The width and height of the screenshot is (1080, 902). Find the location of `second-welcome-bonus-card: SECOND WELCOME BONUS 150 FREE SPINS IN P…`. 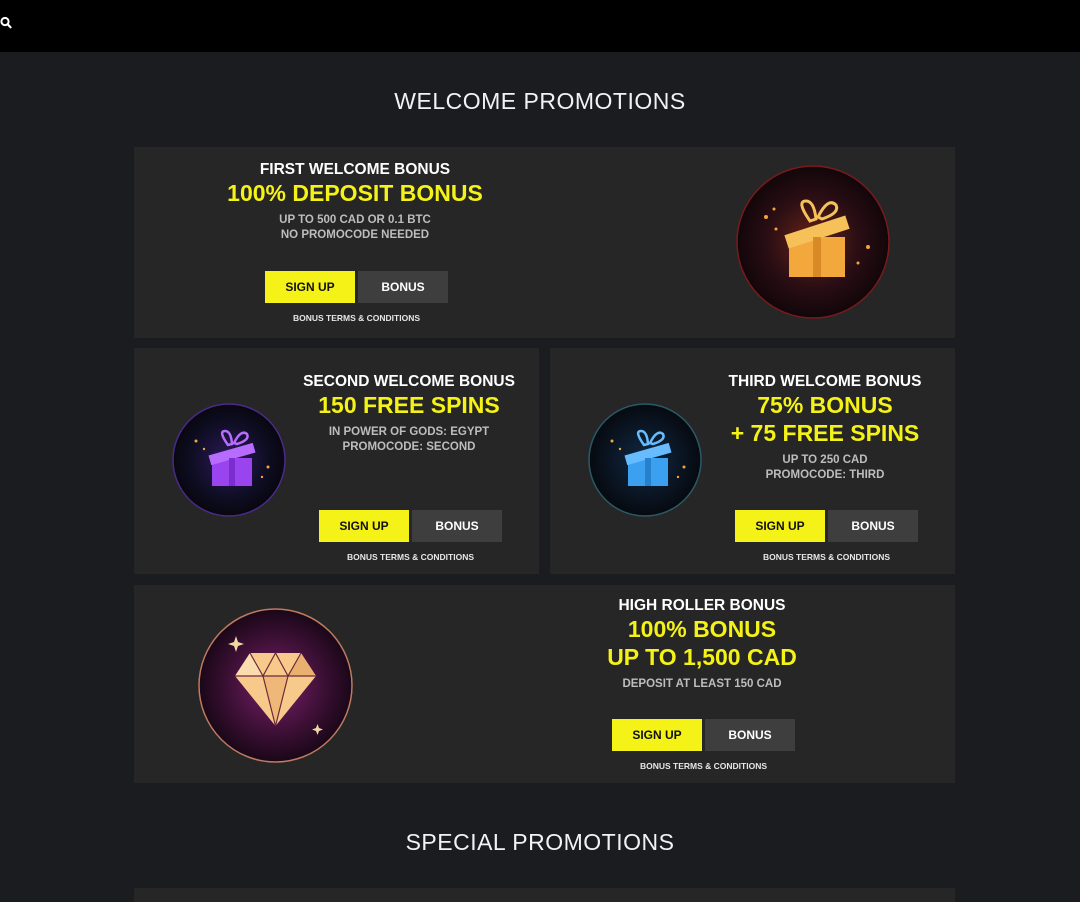

second-welcome-bonus-card: SECOND WELCOME BONUS 150 FREE SPINS IN P… is located at coordinates (336, 461).